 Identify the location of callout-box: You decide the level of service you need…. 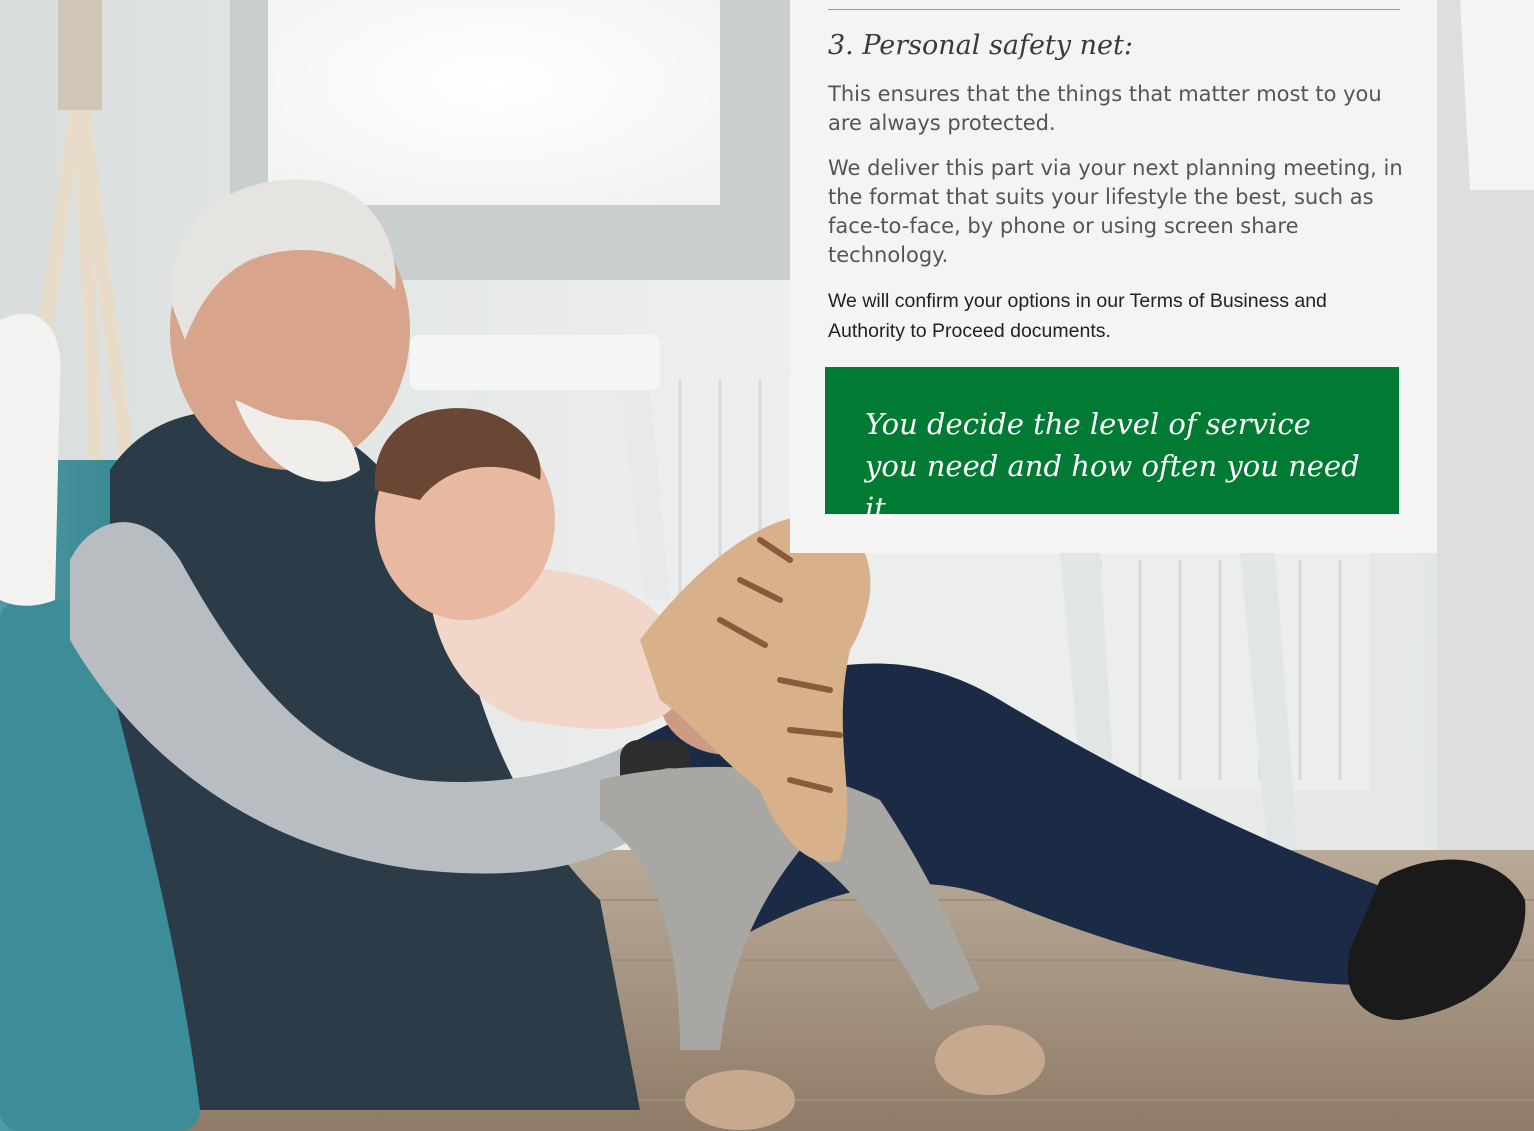
(1112, 446).